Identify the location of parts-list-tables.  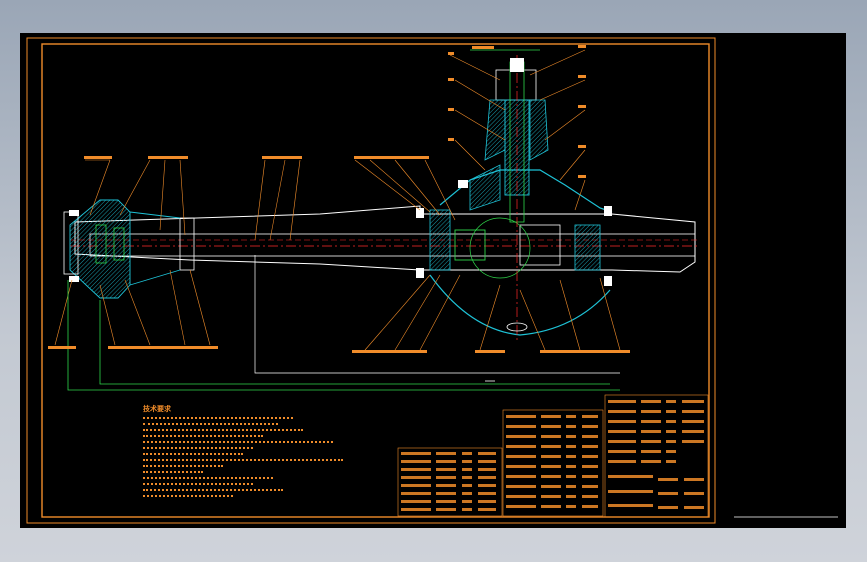
(553, 456).